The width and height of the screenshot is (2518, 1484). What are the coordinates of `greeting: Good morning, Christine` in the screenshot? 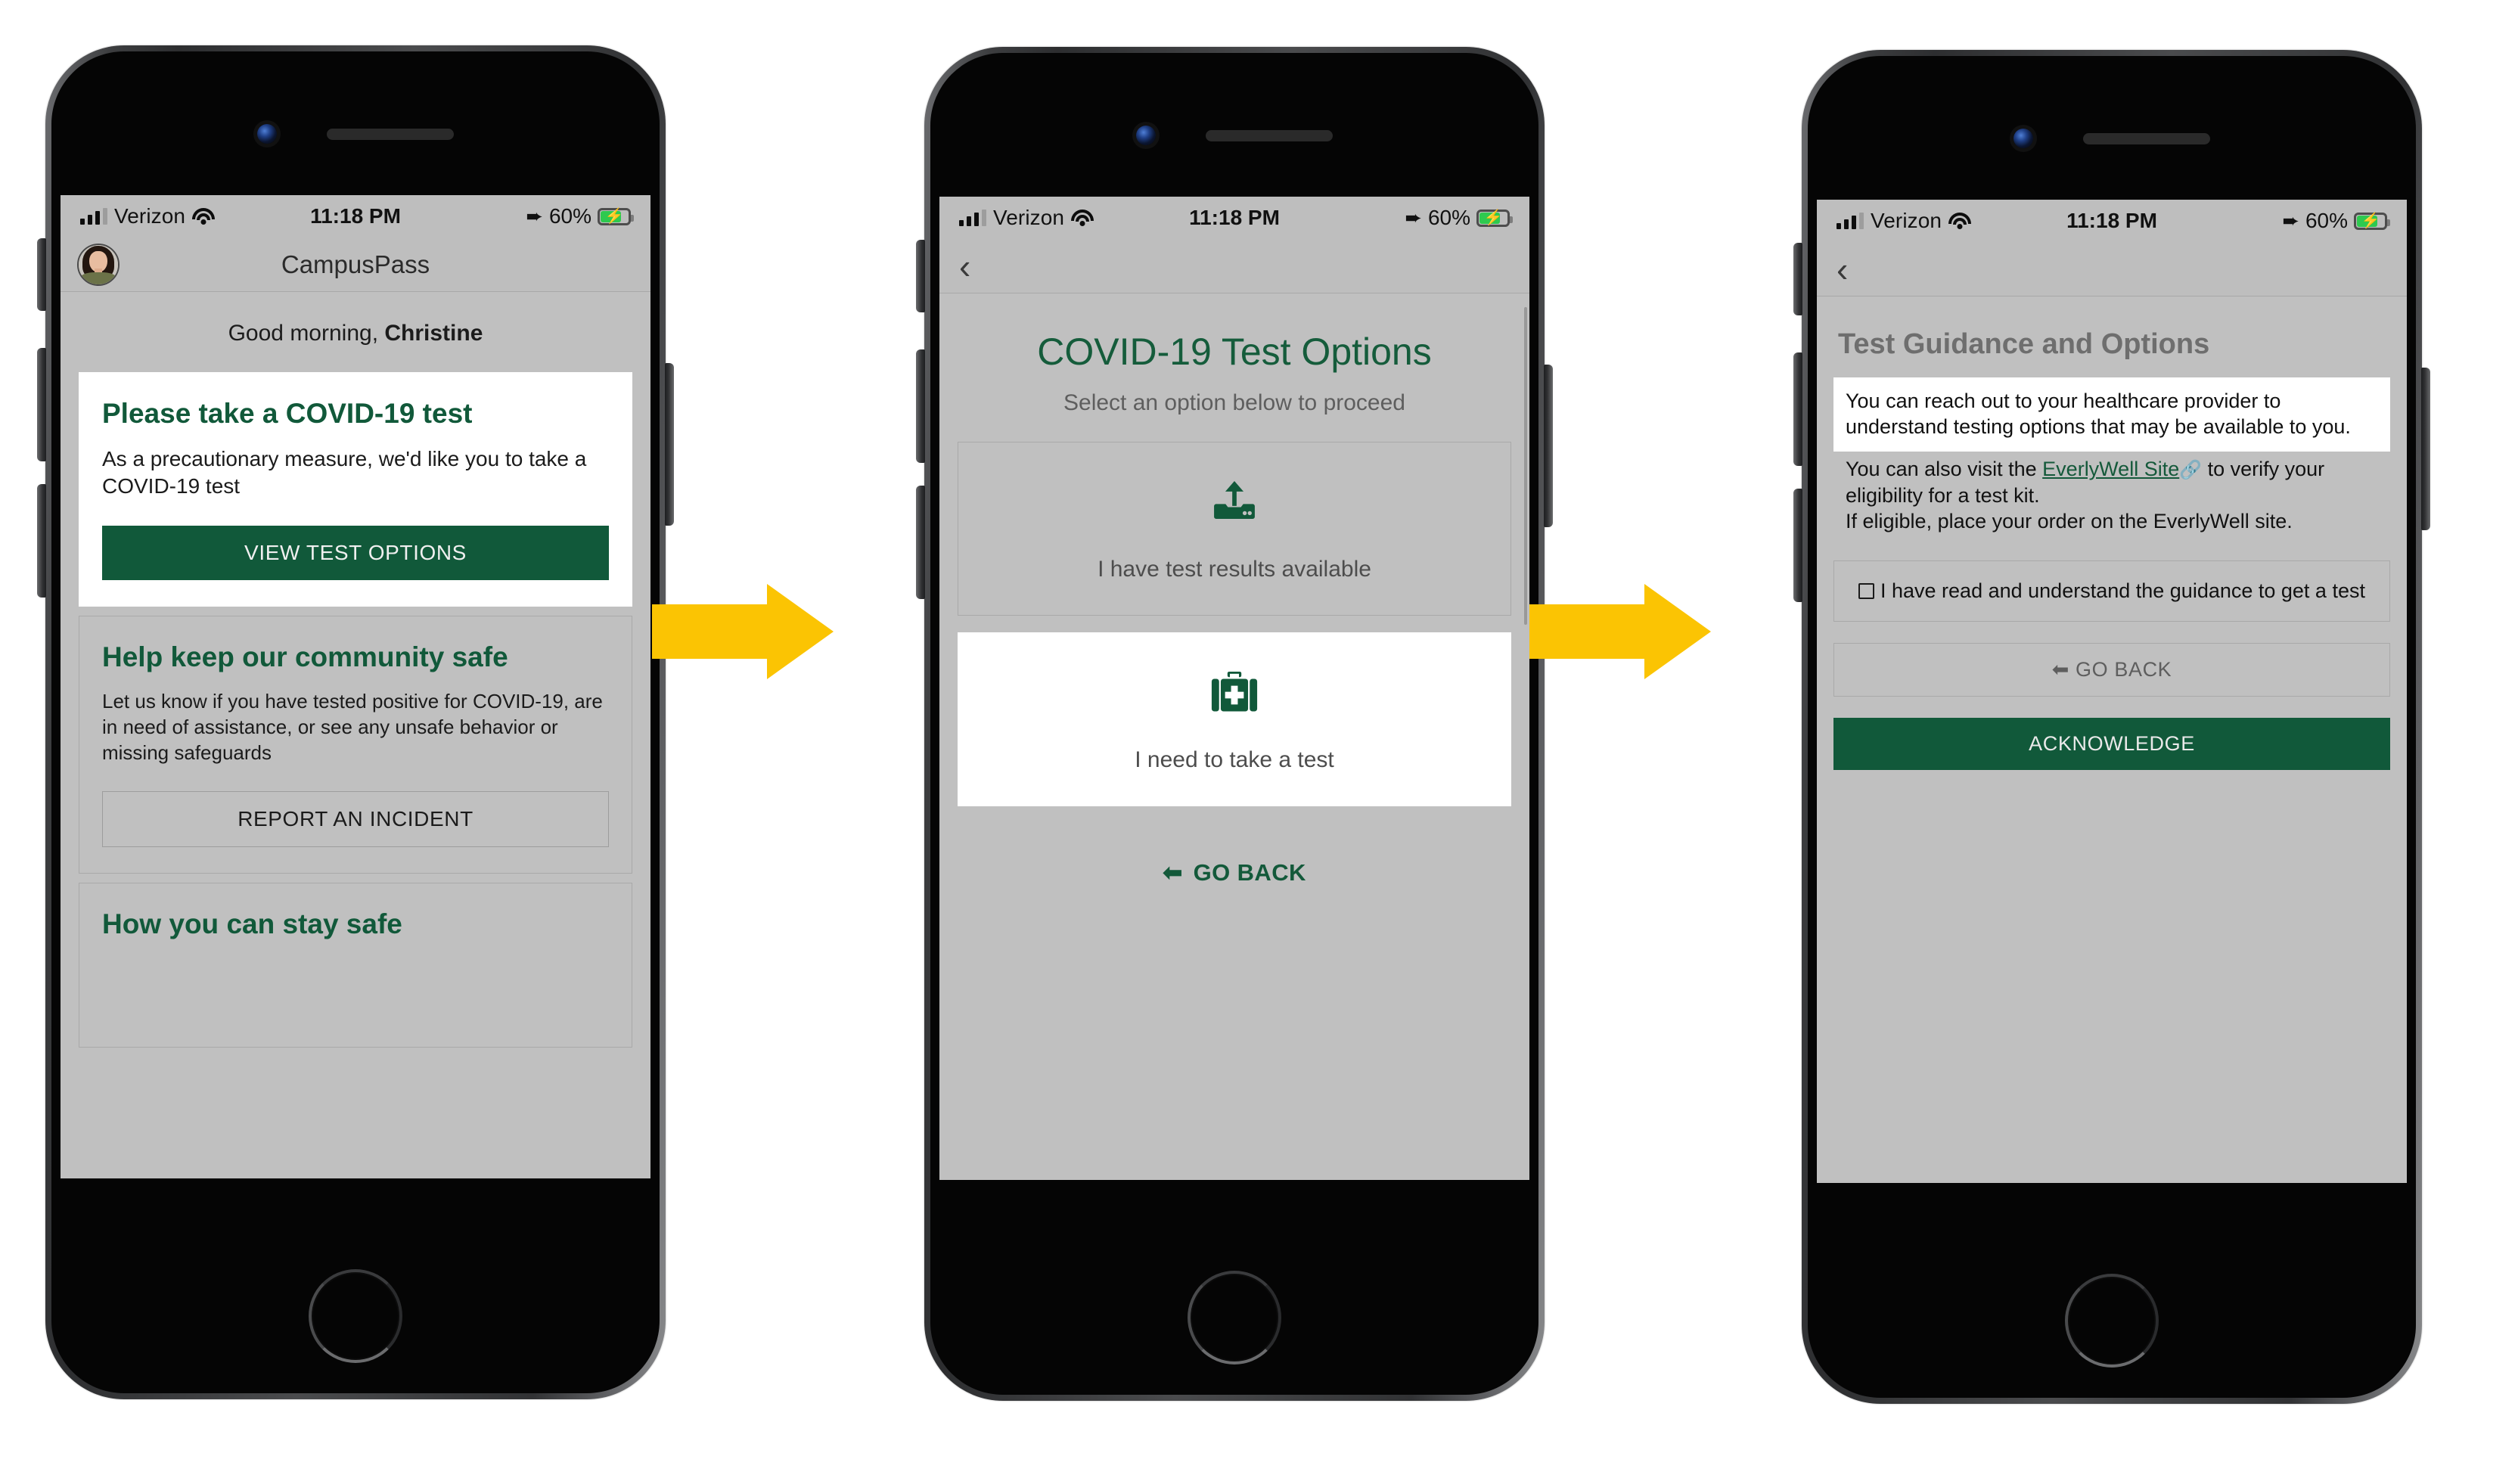 It's located at (355, 332).